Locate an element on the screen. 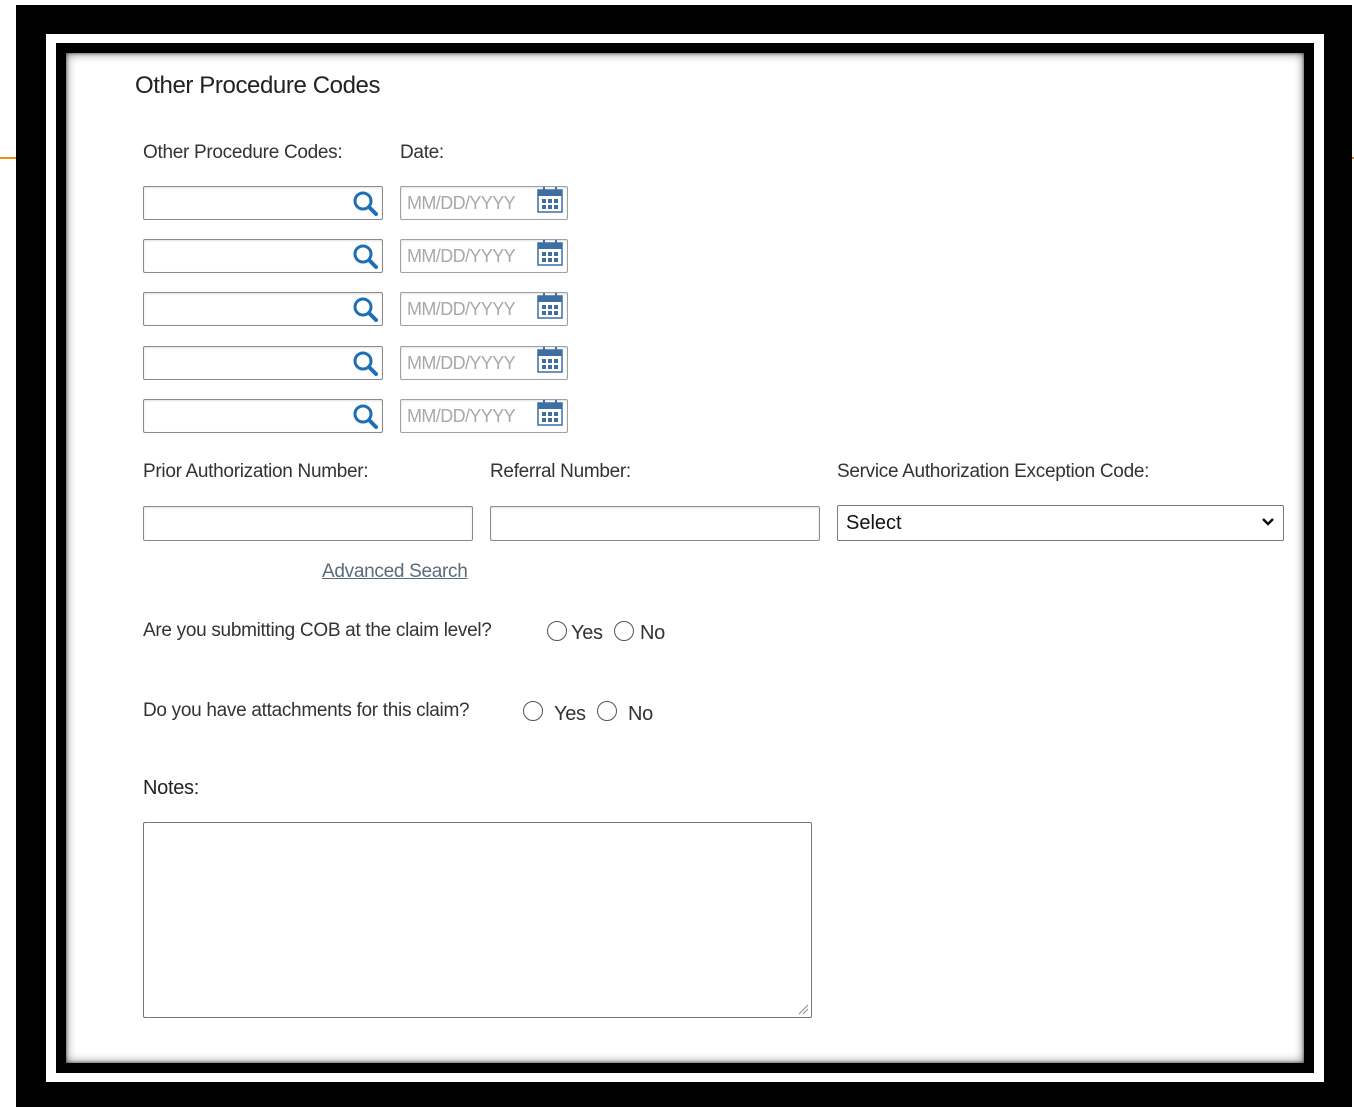  exception-code-select: Select is located at coordinates (1060, 523).